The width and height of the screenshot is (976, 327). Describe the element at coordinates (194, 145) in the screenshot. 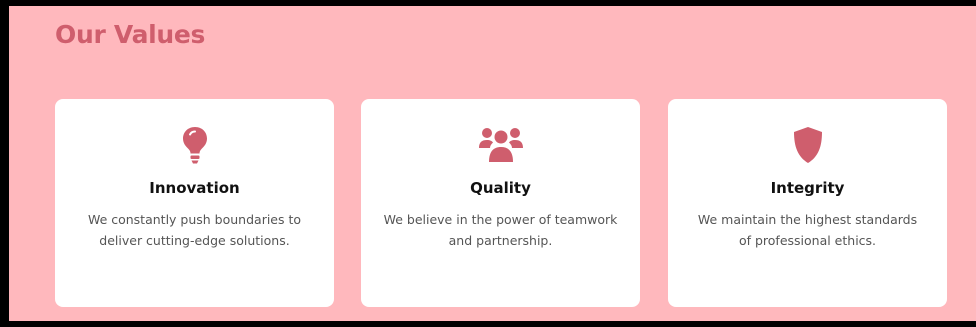

I see `lightbulb-icon` at that location.